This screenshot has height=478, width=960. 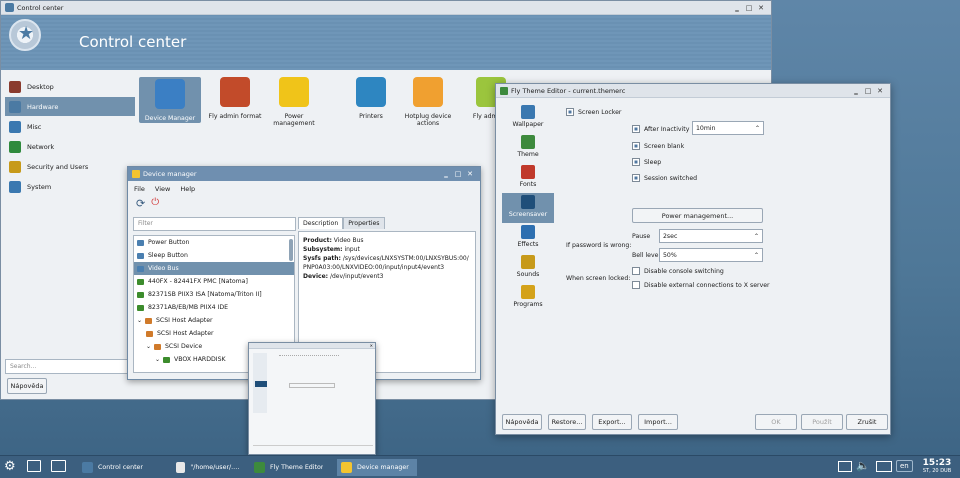 I want to click on sidebar-item-misc: Misc, so click(x=70, y=126).